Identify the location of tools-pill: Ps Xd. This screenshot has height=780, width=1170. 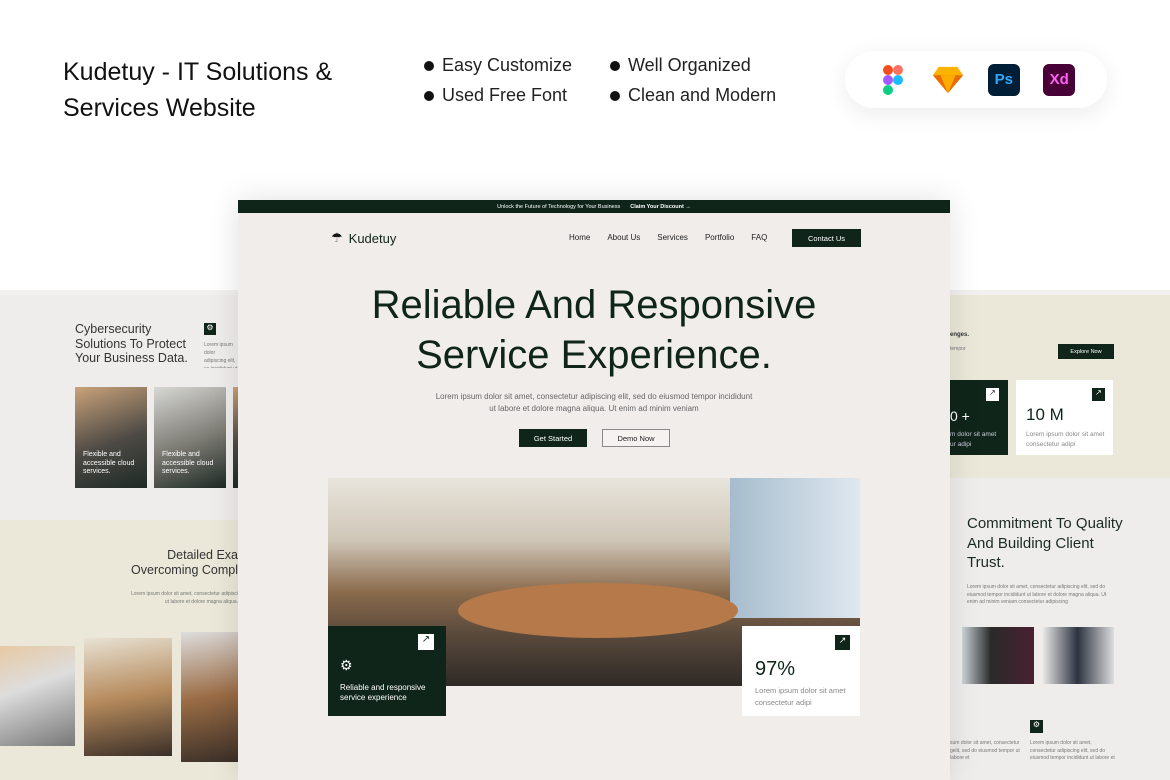
(976, 79).